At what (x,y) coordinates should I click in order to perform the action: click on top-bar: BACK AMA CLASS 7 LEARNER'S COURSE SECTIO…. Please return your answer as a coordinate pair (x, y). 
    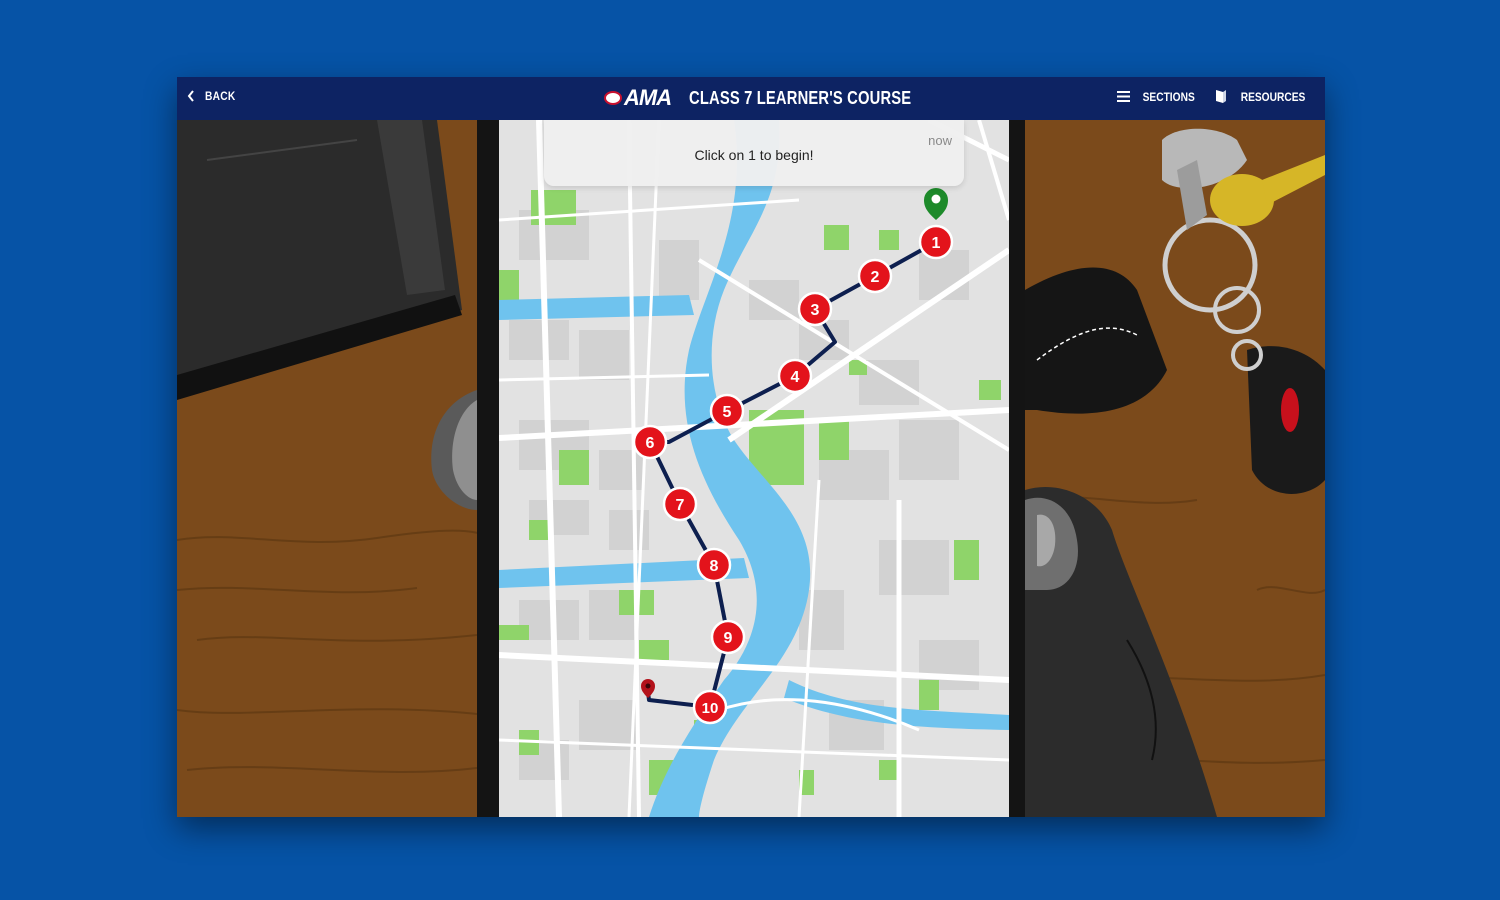
    Looking at the image, I should click on (751, 98).